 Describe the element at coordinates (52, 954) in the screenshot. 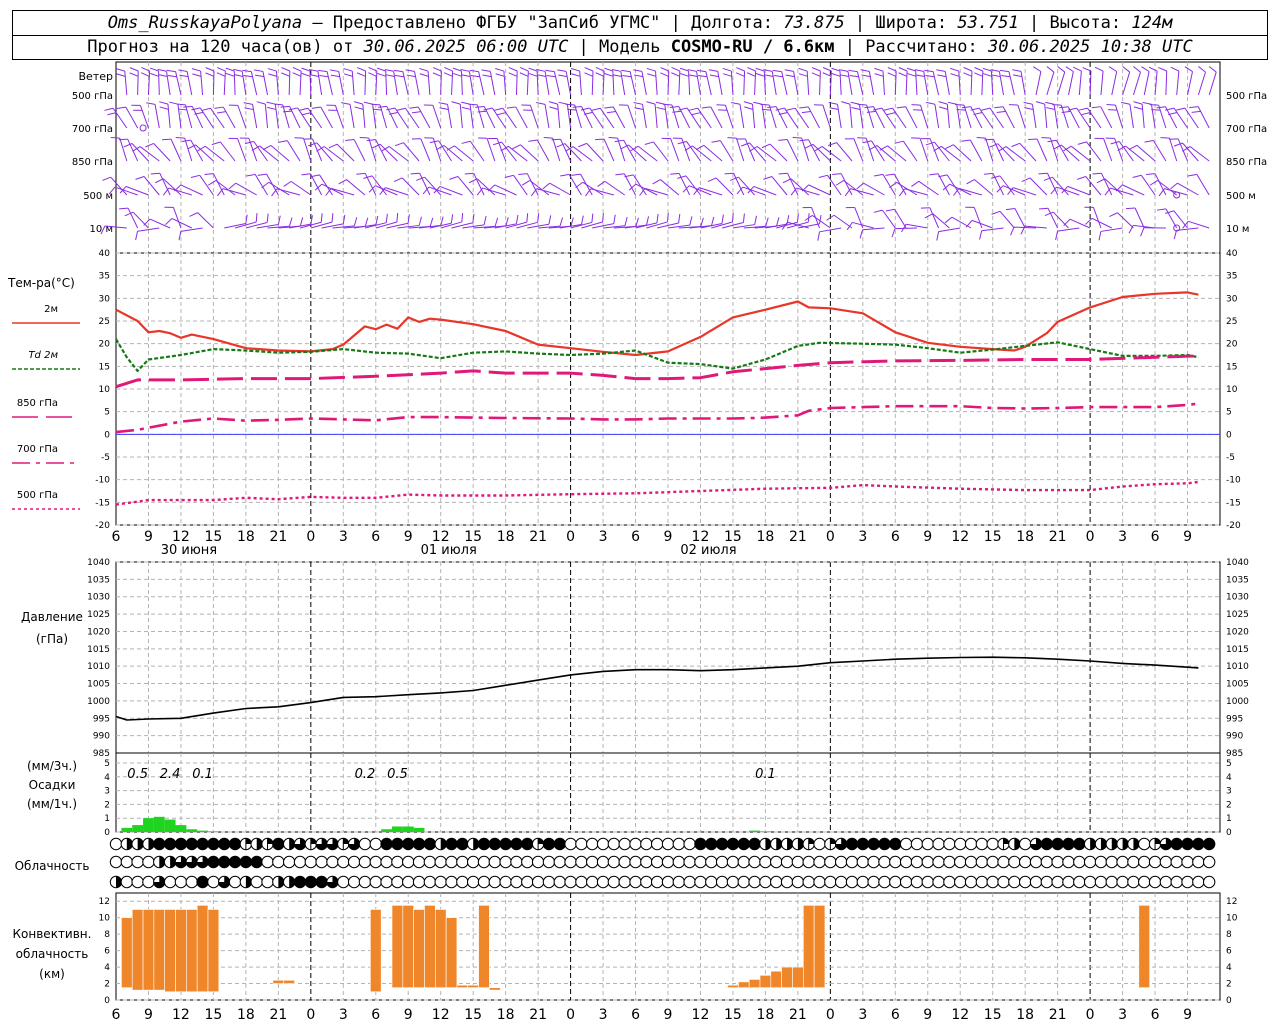

I see `convective-title-2: облачность` at that location.